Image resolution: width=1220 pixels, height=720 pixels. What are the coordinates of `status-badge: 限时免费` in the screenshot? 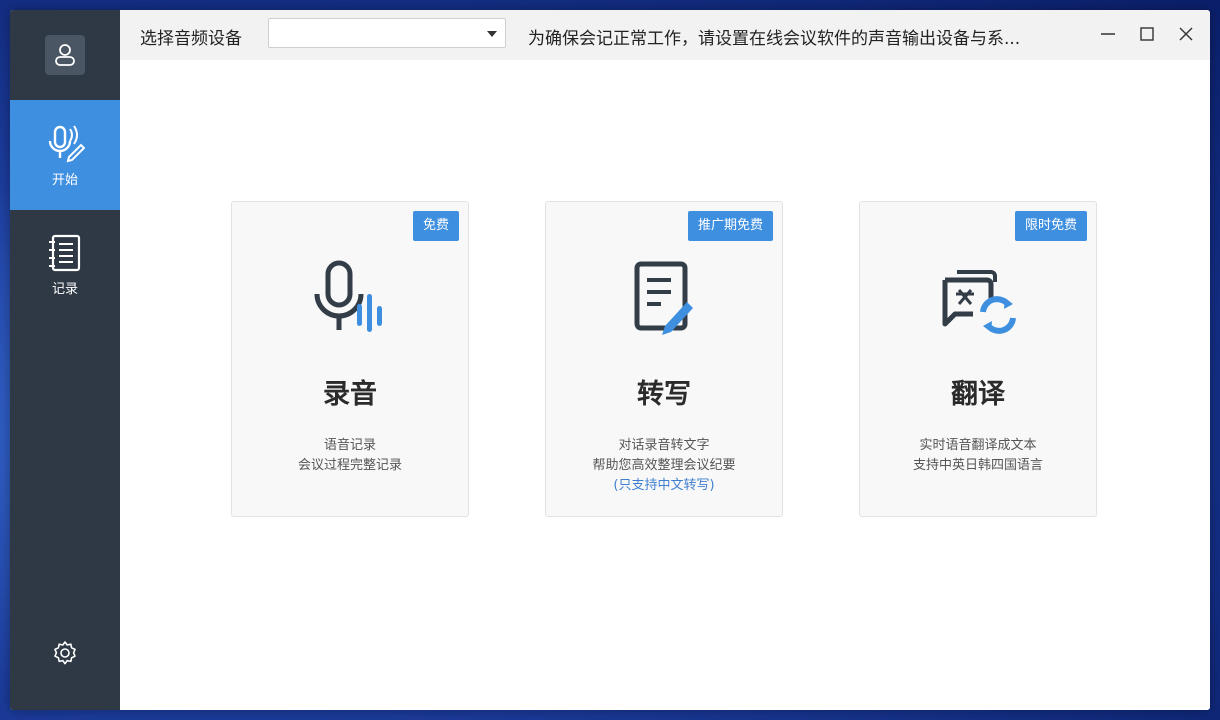 It's located at (1050, 226).